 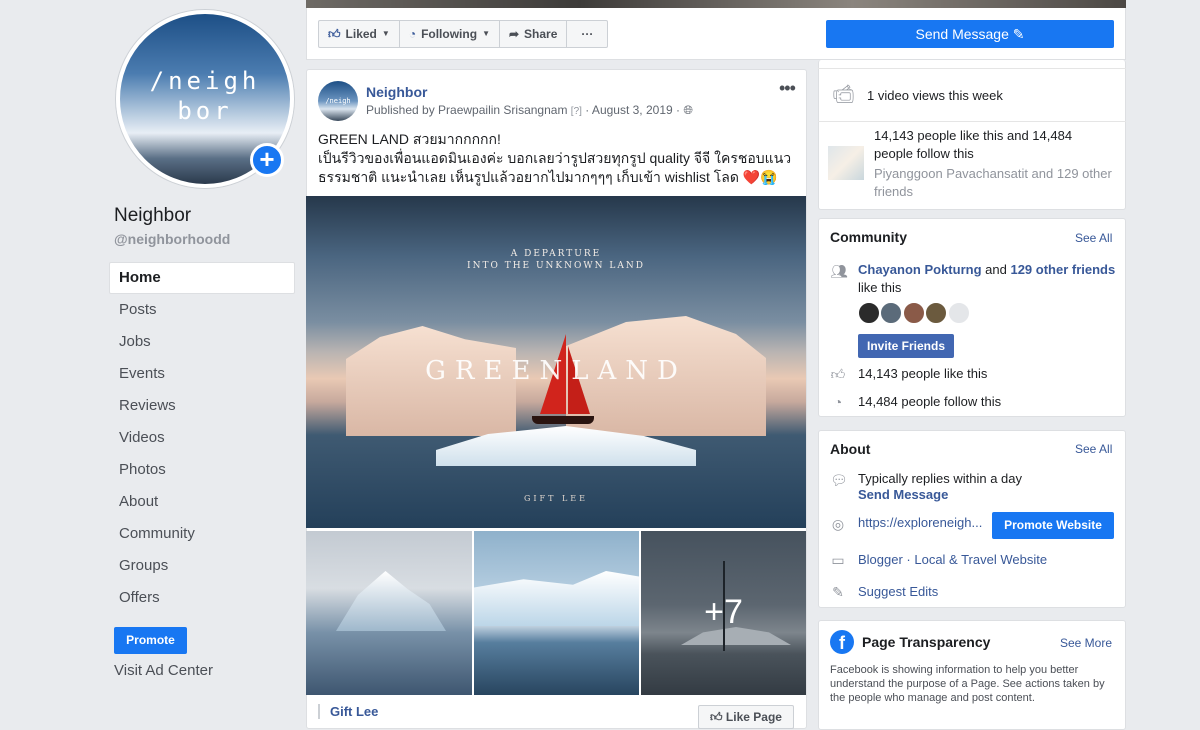 I want to click on nav-item-photos: Photos, so click(x=202, y=470).